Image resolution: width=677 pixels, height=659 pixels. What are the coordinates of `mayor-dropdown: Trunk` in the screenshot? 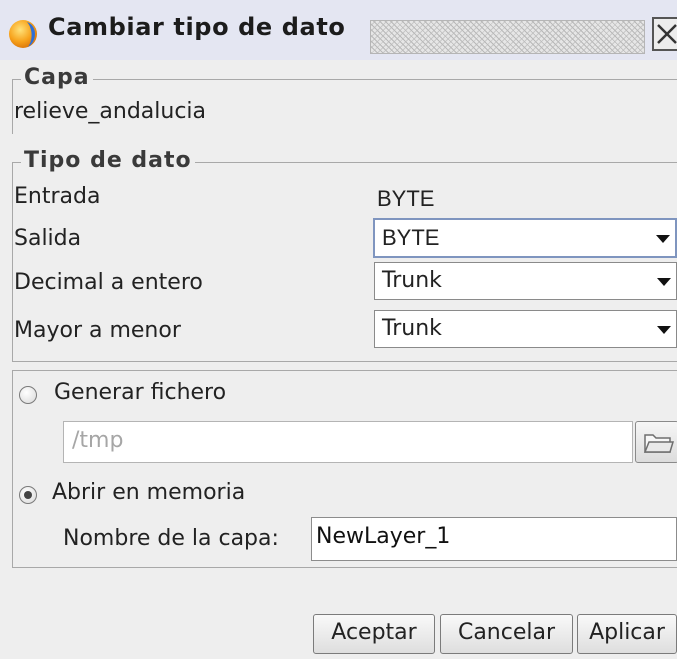 It's located at (525, 329).